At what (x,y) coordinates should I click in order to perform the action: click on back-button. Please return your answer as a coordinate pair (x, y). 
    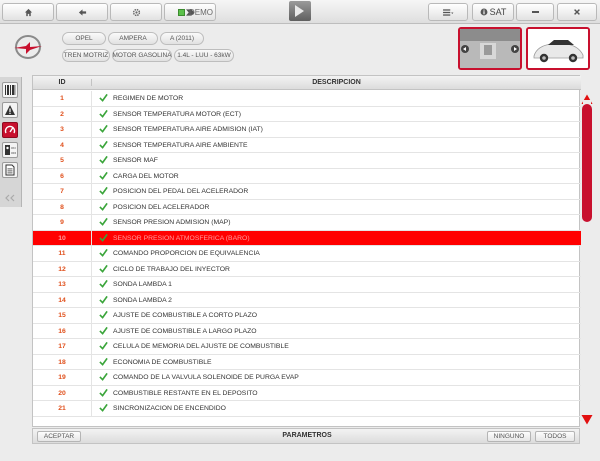
    Looking at the image, I should click on (82, 12).